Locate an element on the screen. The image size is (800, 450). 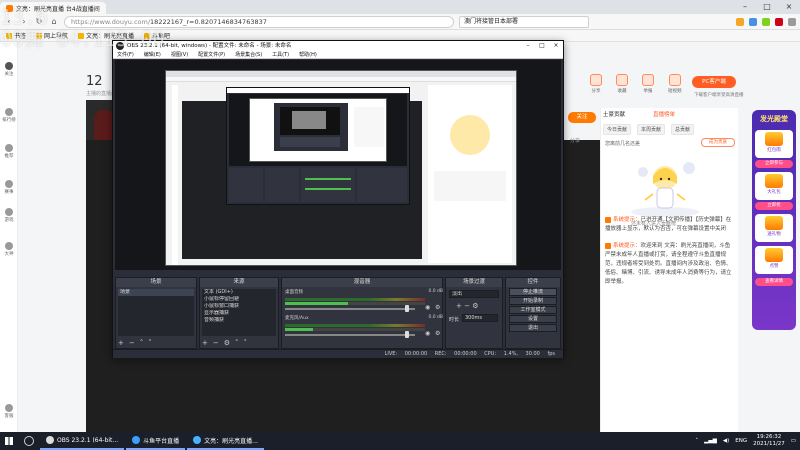
tab-week: 本周贡献 is located at coordinates (651, 129).